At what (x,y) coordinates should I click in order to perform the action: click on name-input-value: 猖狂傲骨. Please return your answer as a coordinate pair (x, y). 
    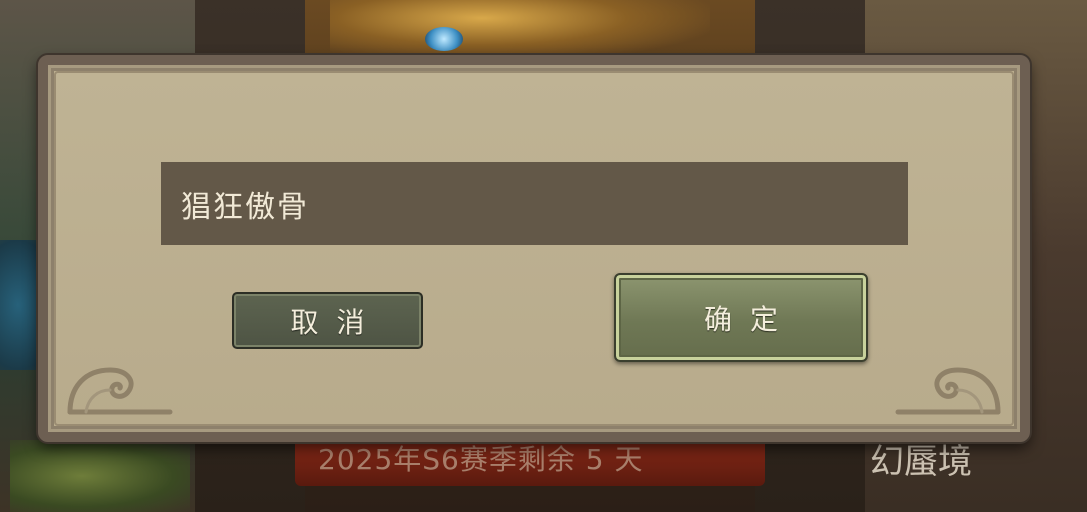
    Looking at the image, I should click on (245, 207).